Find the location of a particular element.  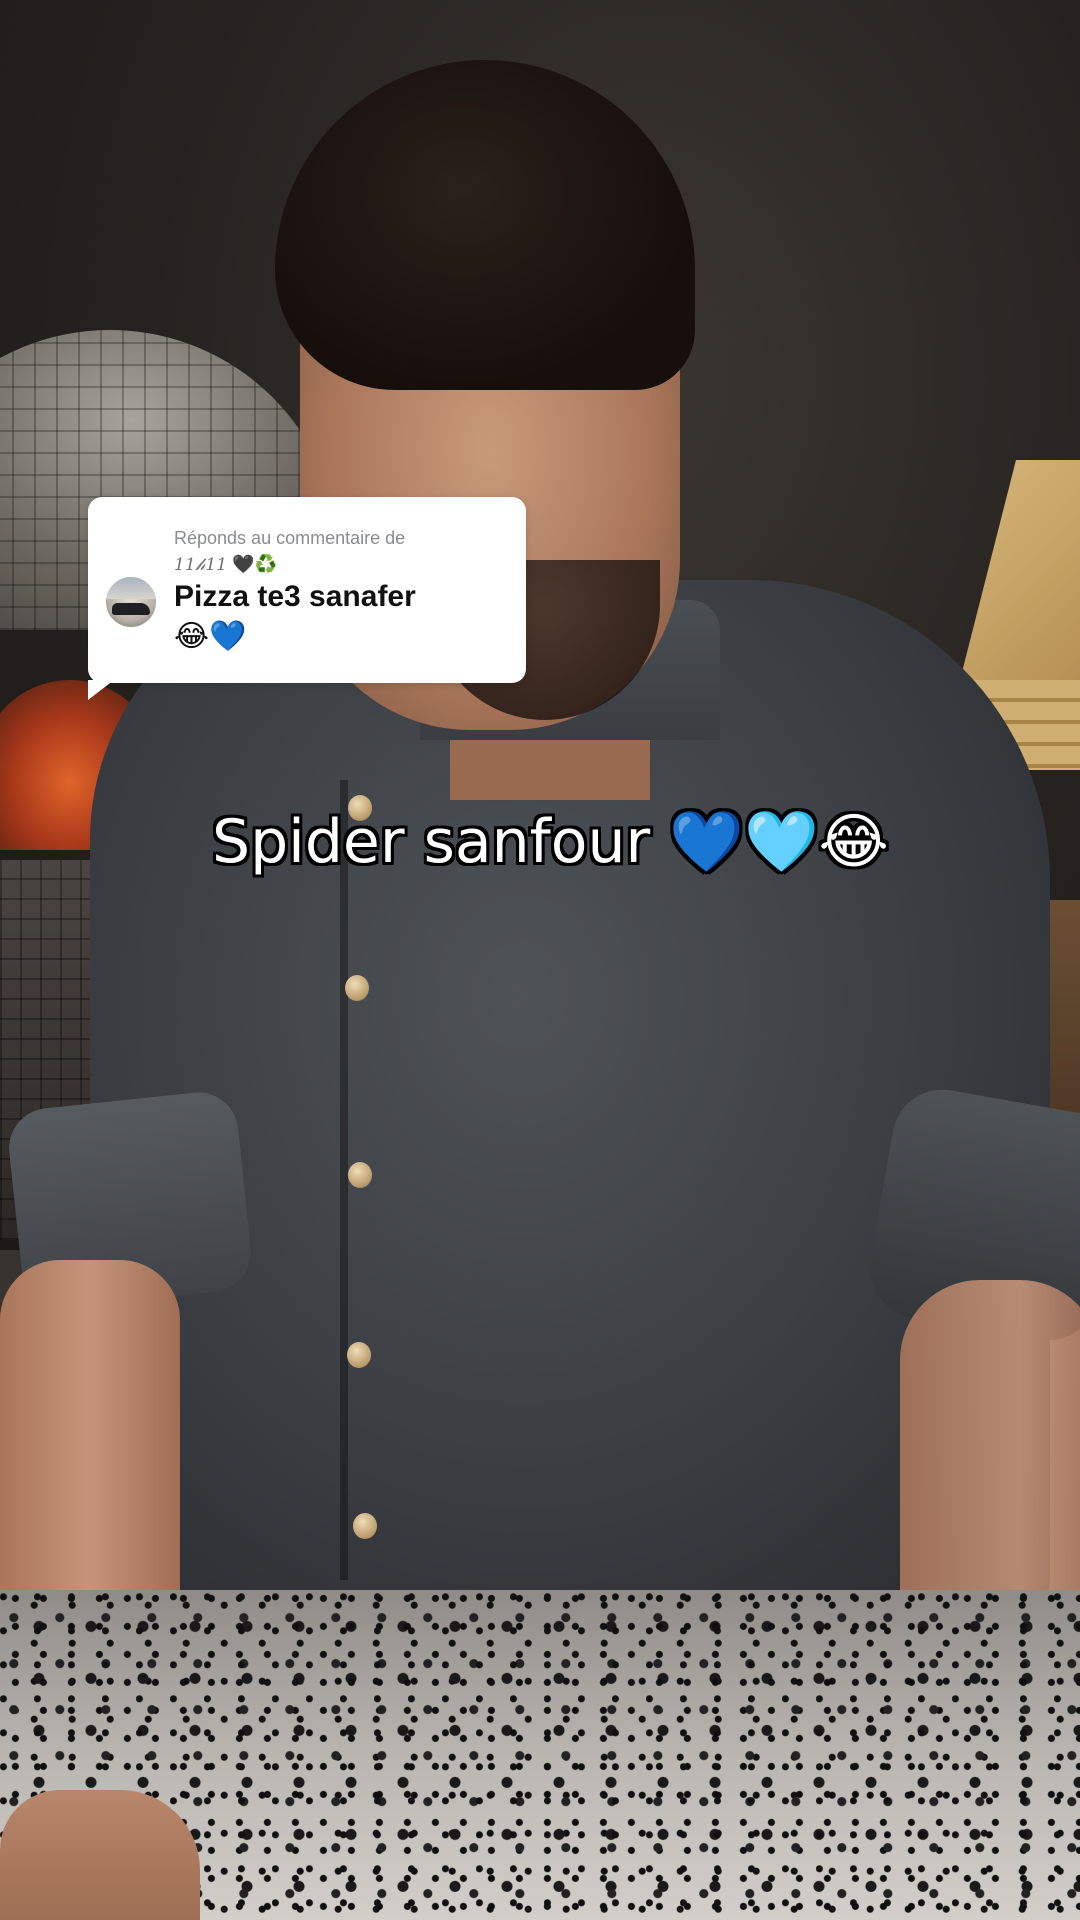

reply-comment: Pizza te3 sanafer 😂💙 is located at coordinates (344, 617).